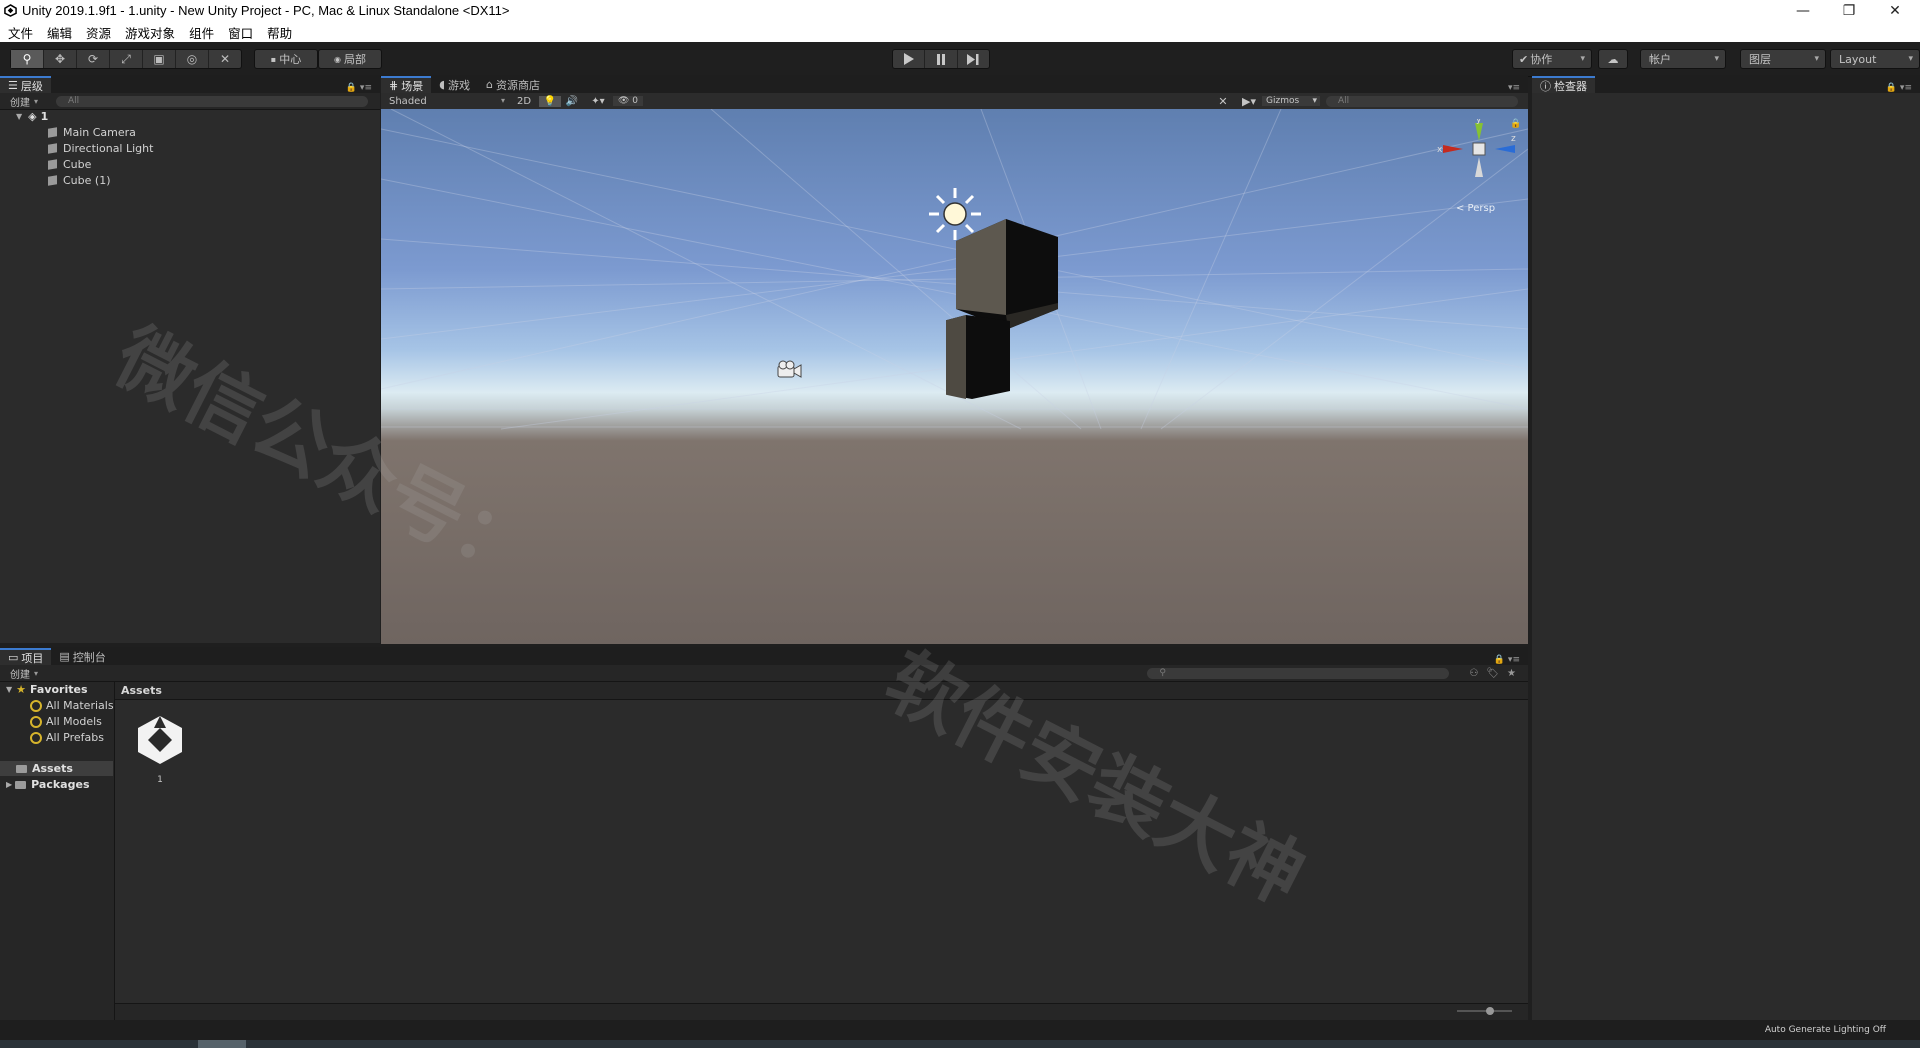 The height and width of the screenshot is (1048, 1920). I want to click on hand-tool-icon: ⚲, so click(27, 59).